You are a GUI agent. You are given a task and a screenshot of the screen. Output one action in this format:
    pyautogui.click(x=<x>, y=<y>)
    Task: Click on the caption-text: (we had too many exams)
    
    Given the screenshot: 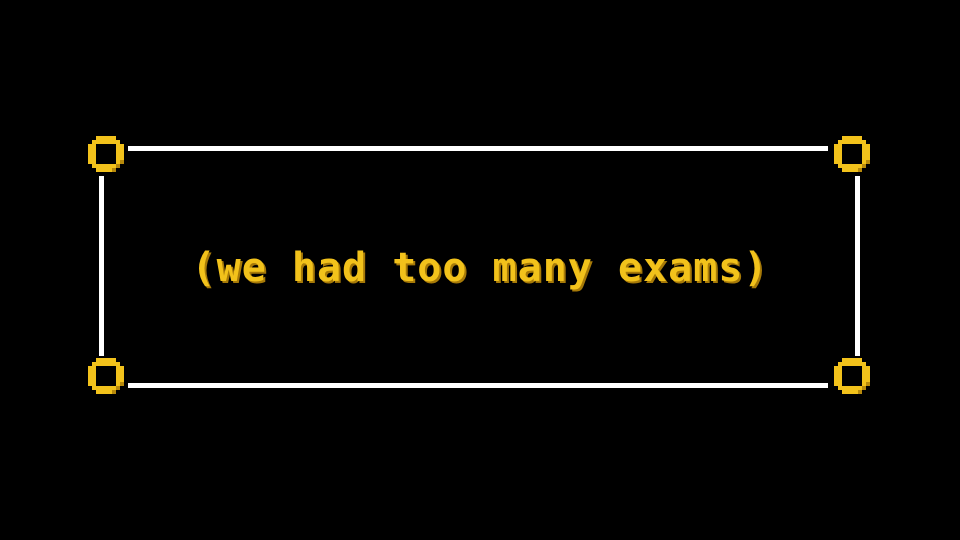 What is the action you would take?
    pyautogui.click(x=480, y=268)
    